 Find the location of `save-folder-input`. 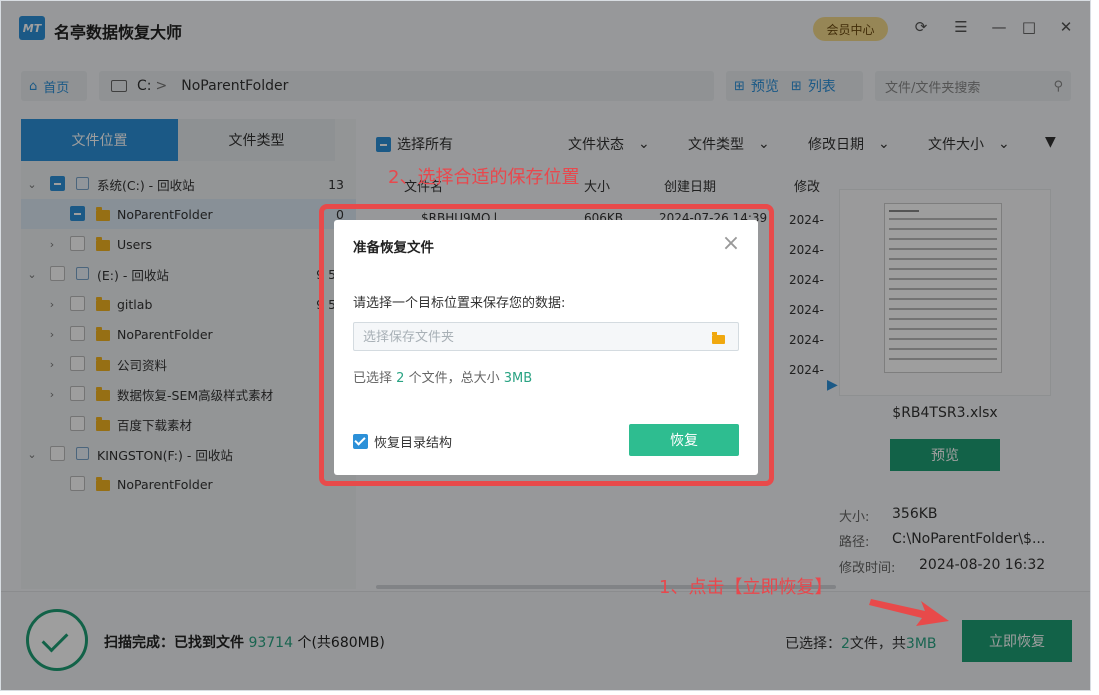

save-folder-input is located at coordinates (546, 336).